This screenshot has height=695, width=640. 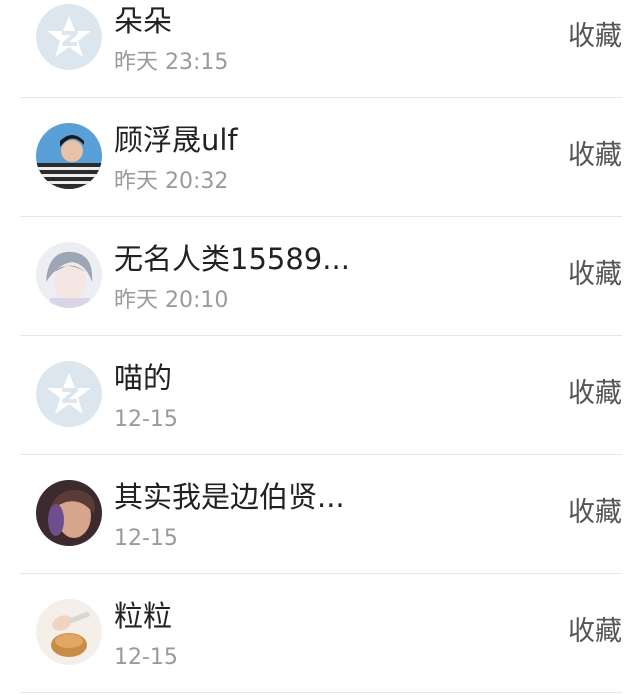 I want to click on contact-name: 喵的, so click(x=143, y=378).